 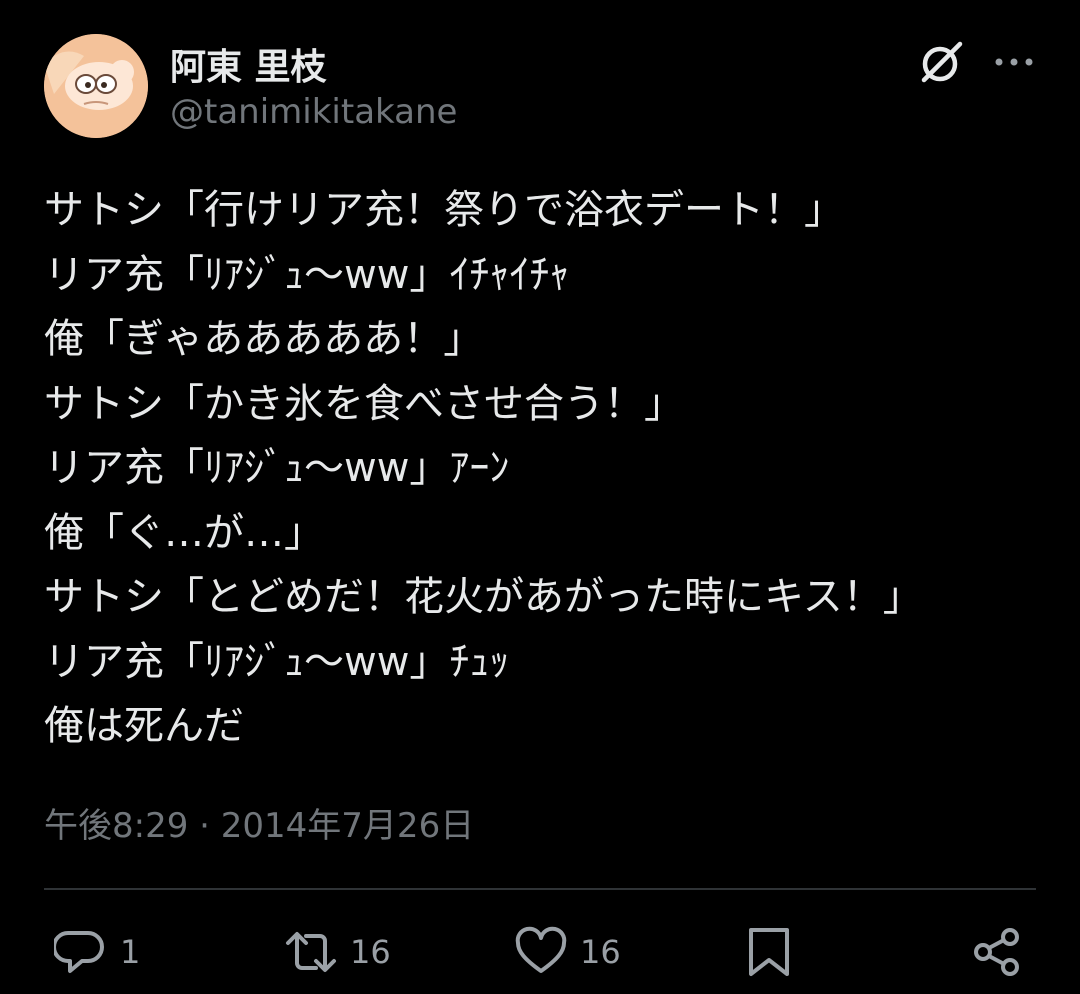 I want to click on tweet-header: 阿東 里枝 @tanimikitakane, so click(x=544, y=89).